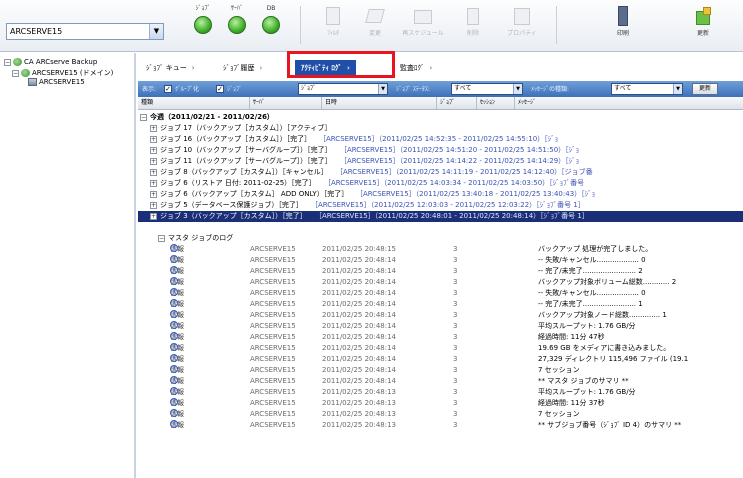 The width and height of the screenshot is (743, 478). What do you see at coordinates (440, 414) in the screenshot?
I see `log-message-row: i 情報 ARCSERVE15 2011/02/25 20:48:13 3 7 セッション` at bounding box center [440, 414].